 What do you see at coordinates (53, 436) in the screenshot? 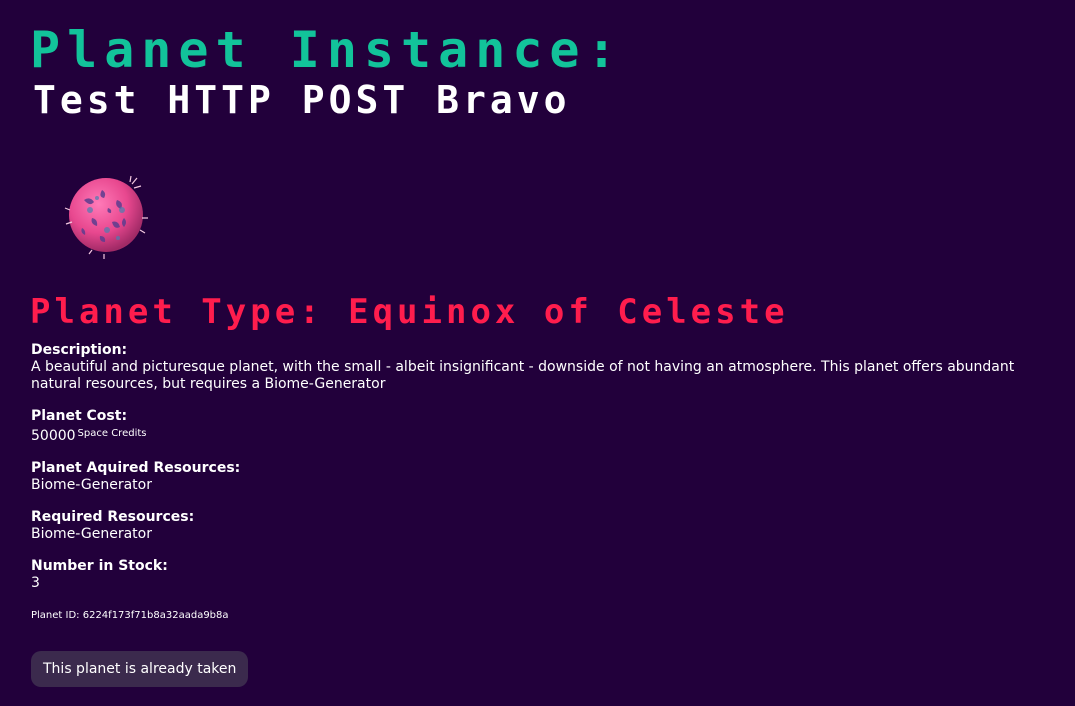
I see `cost-value: 50000` at bounding box center [53, 436].